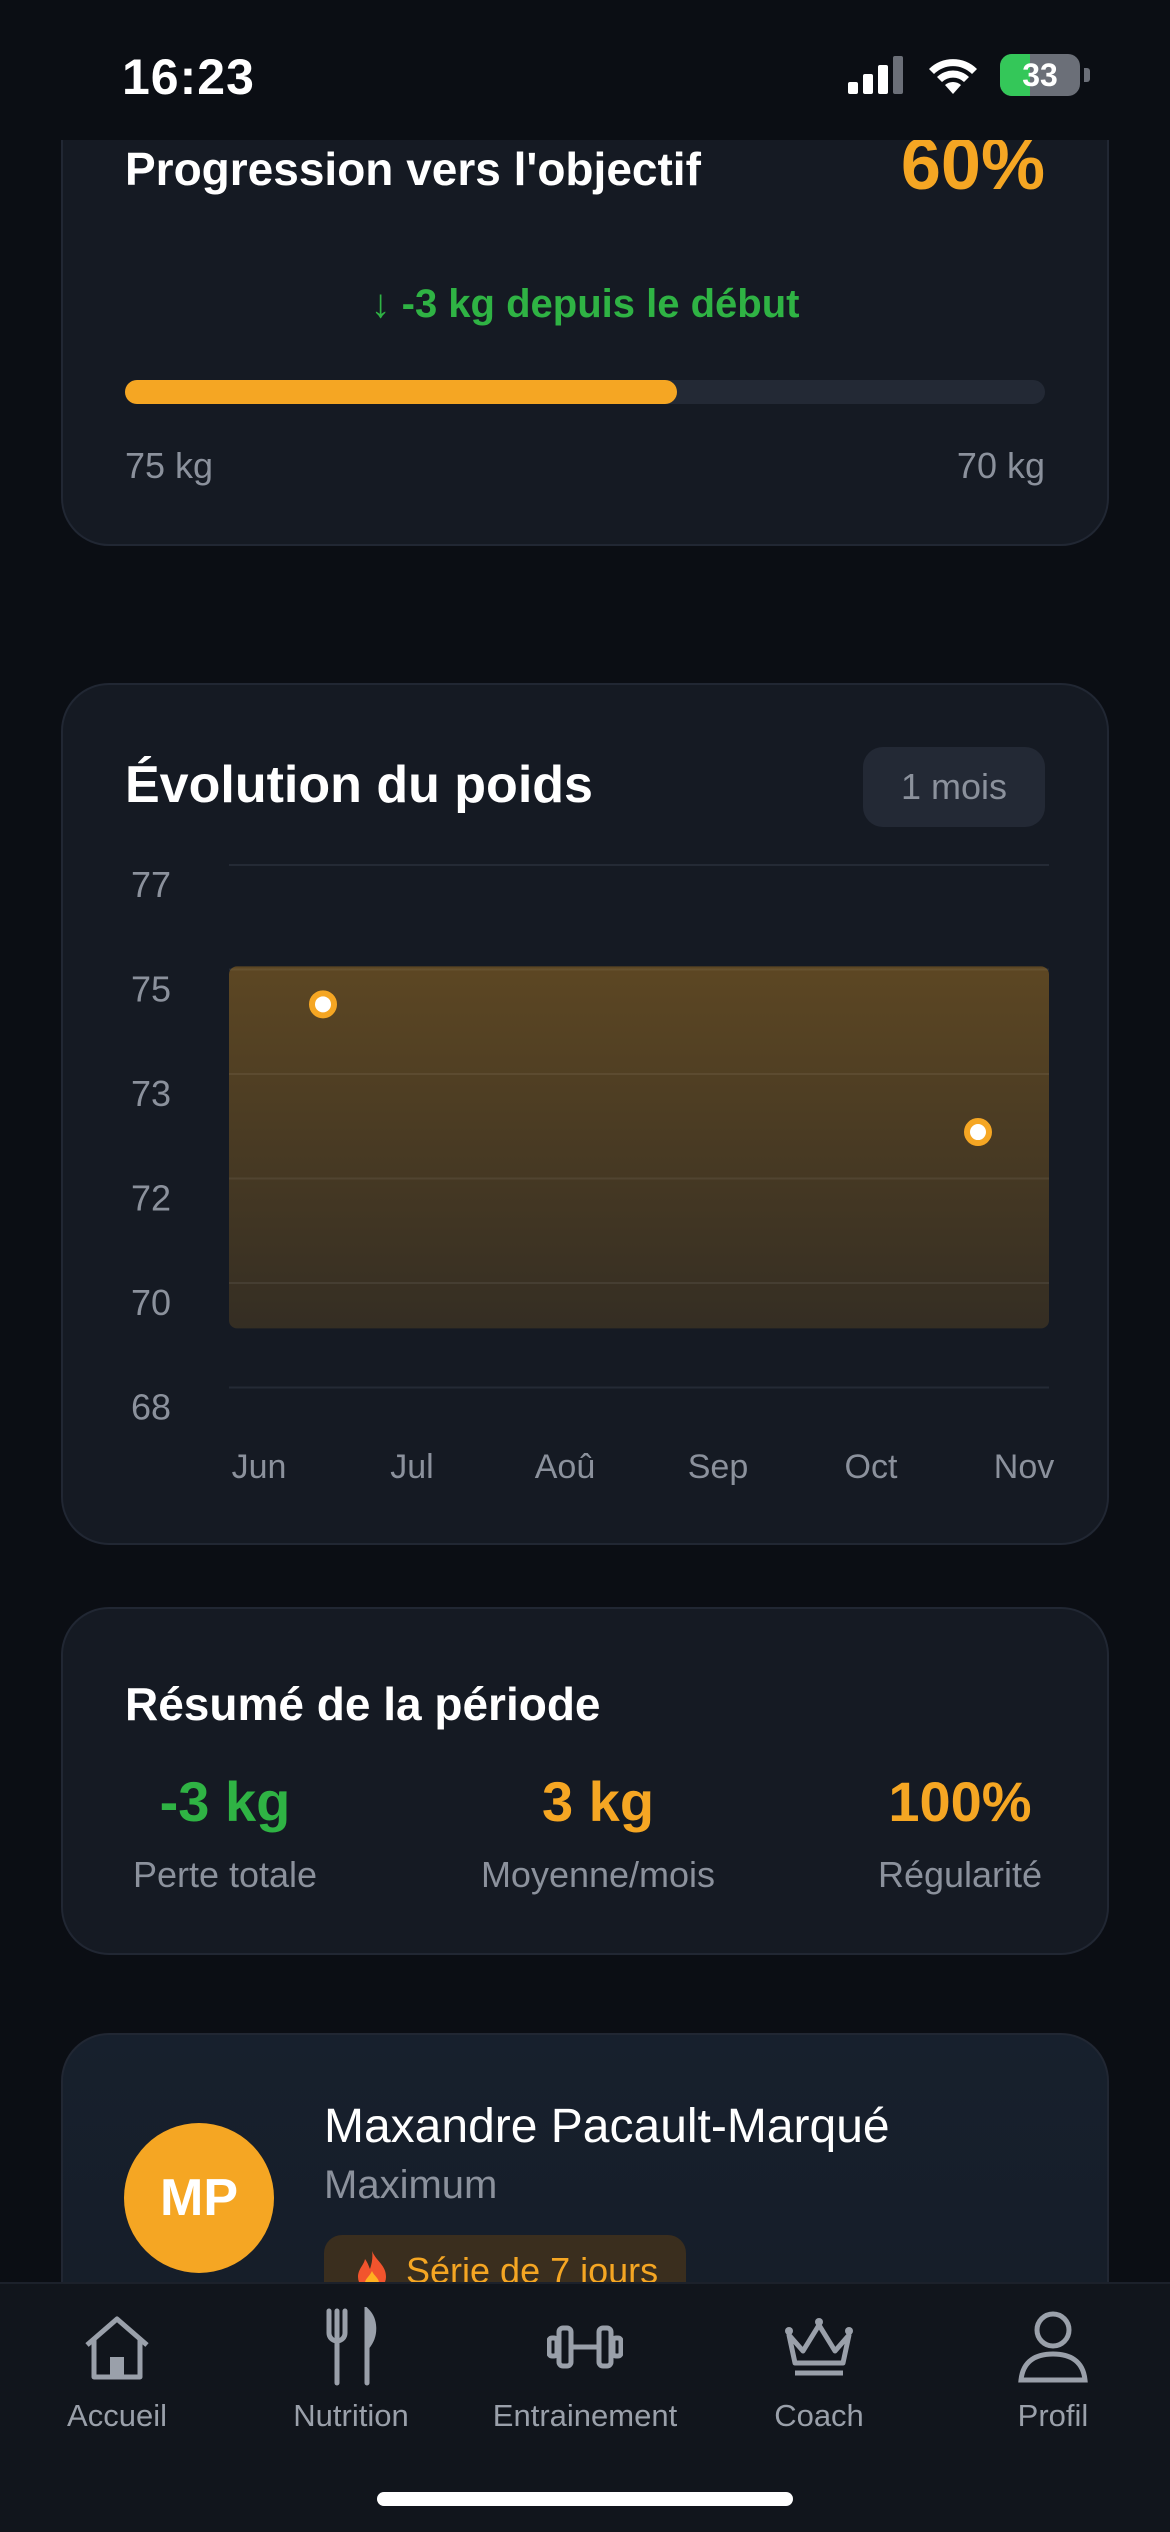  Describe the element at coordinates (351, 2415) in the screenshot. I see `tab-label: Nutrition` at that location.